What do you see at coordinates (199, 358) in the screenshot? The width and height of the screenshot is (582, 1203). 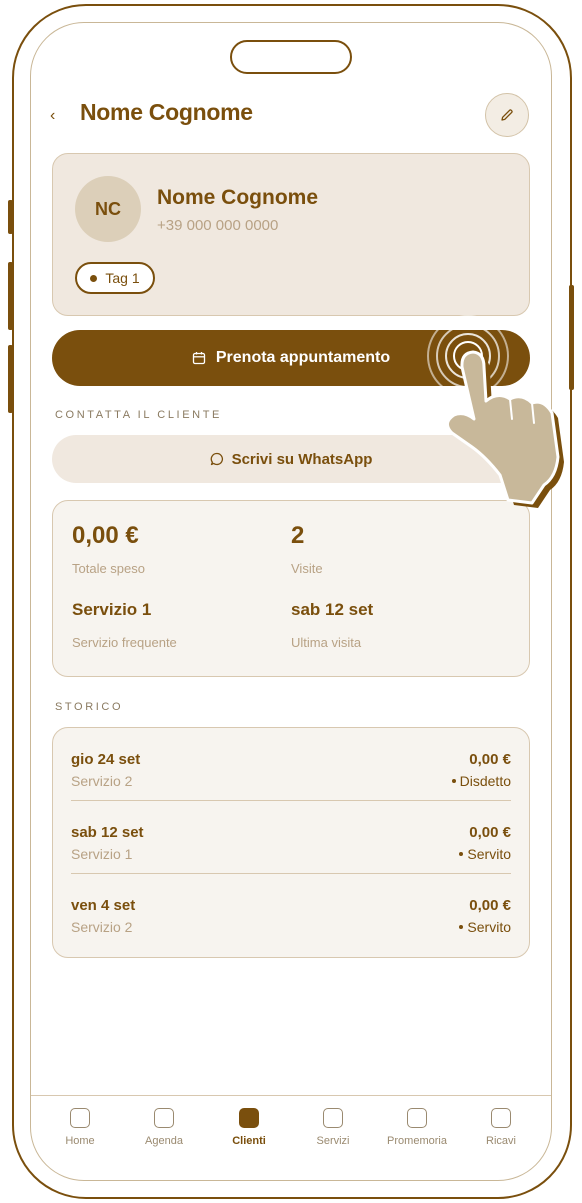 I see `calendar-icon` at bounding box center [199, 358].